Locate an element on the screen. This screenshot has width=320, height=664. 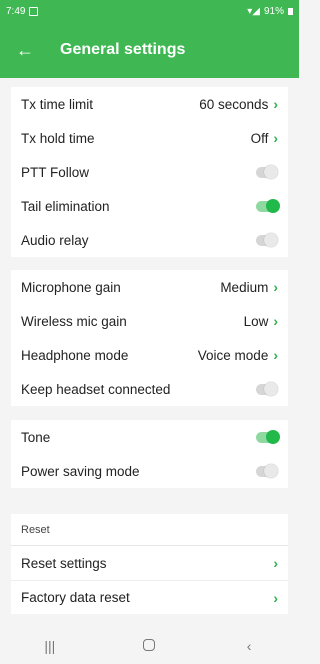
status-time: 7:49 is located at coordinates (16, 11).